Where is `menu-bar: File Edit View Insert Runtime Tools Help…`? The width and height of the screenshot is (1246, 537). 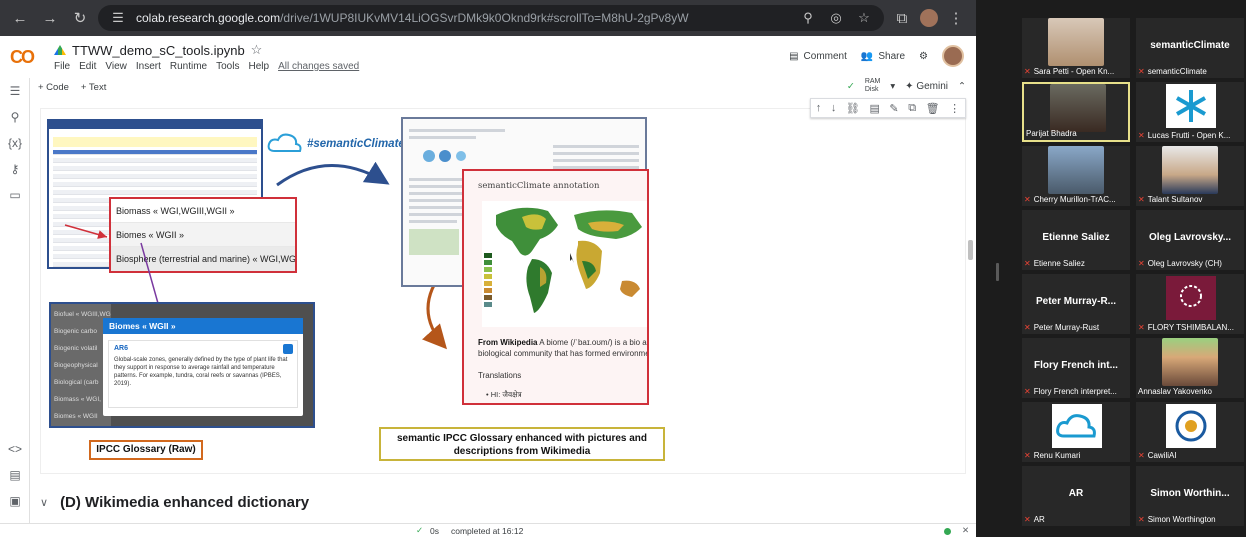
menu-bar: File Edit View Insert Runtime Tools Help… is located at coordinates (206, 66).